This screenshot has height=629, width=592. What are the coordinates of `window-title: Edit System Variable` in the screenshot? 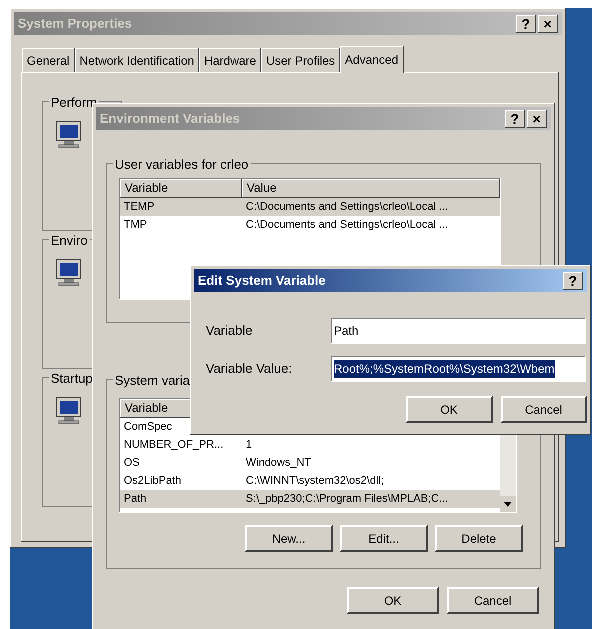 It's located at (262, 281).